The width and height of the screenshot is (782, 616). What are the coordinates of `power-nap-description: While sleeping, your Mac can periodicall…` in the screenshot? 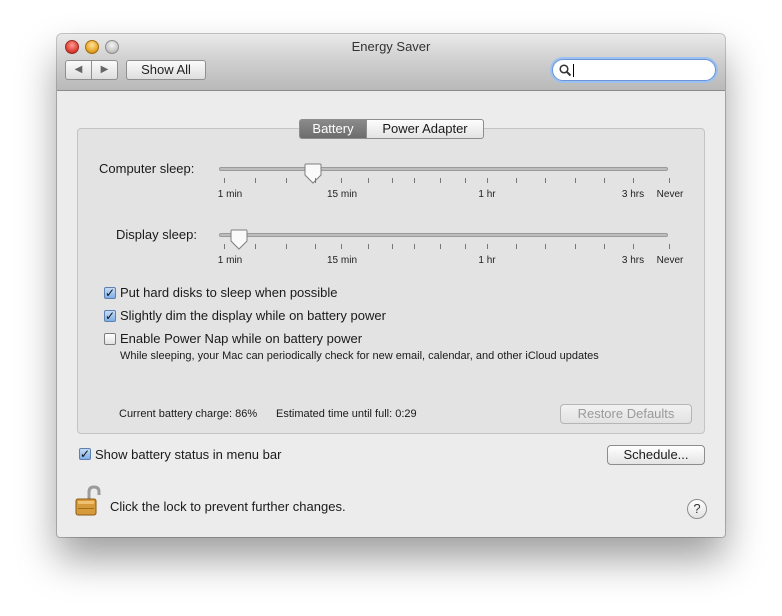 It's located at (359, 356).